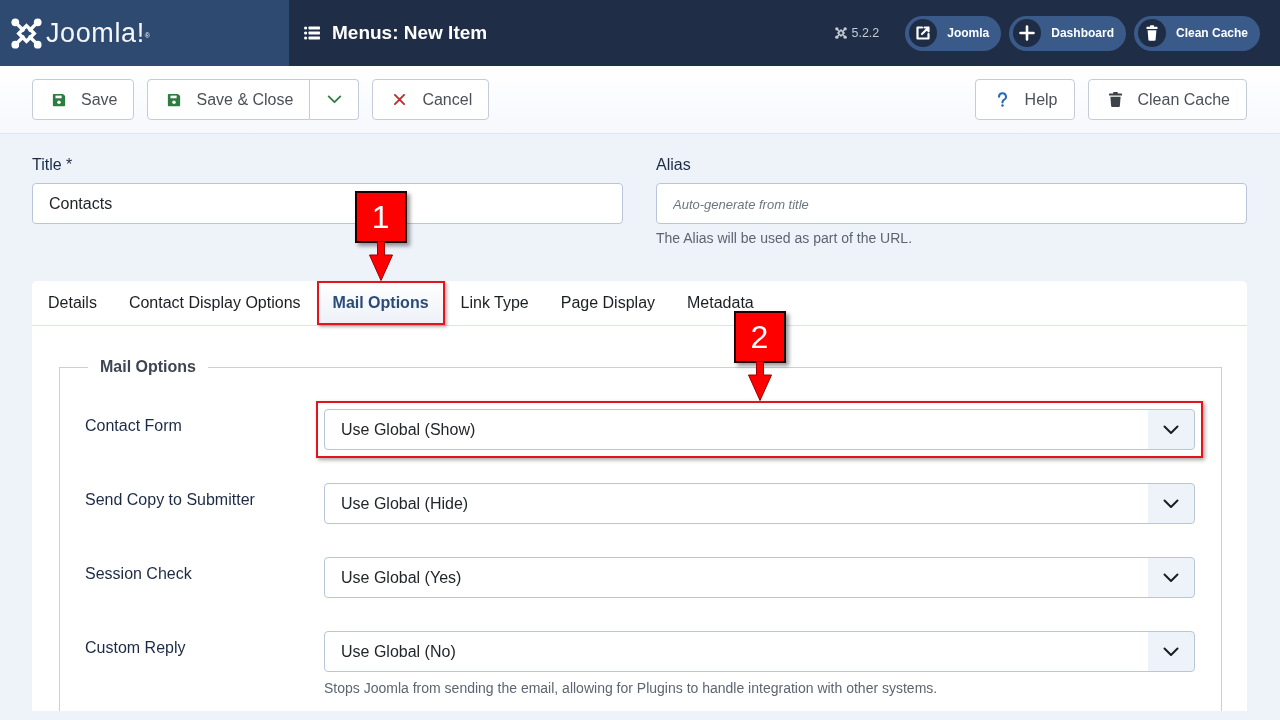 The image size is (1280, 720). I want to click on help-button: Help, so click(1024, 99).